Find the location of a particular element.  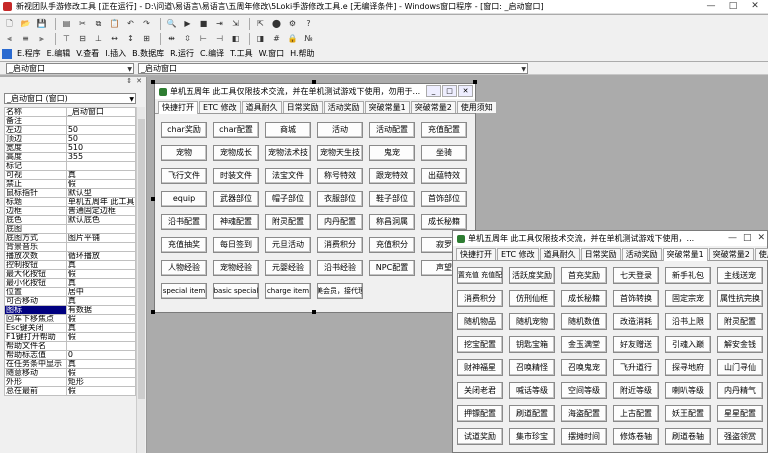

property-value: 假 is located at coordinates (101, 337).